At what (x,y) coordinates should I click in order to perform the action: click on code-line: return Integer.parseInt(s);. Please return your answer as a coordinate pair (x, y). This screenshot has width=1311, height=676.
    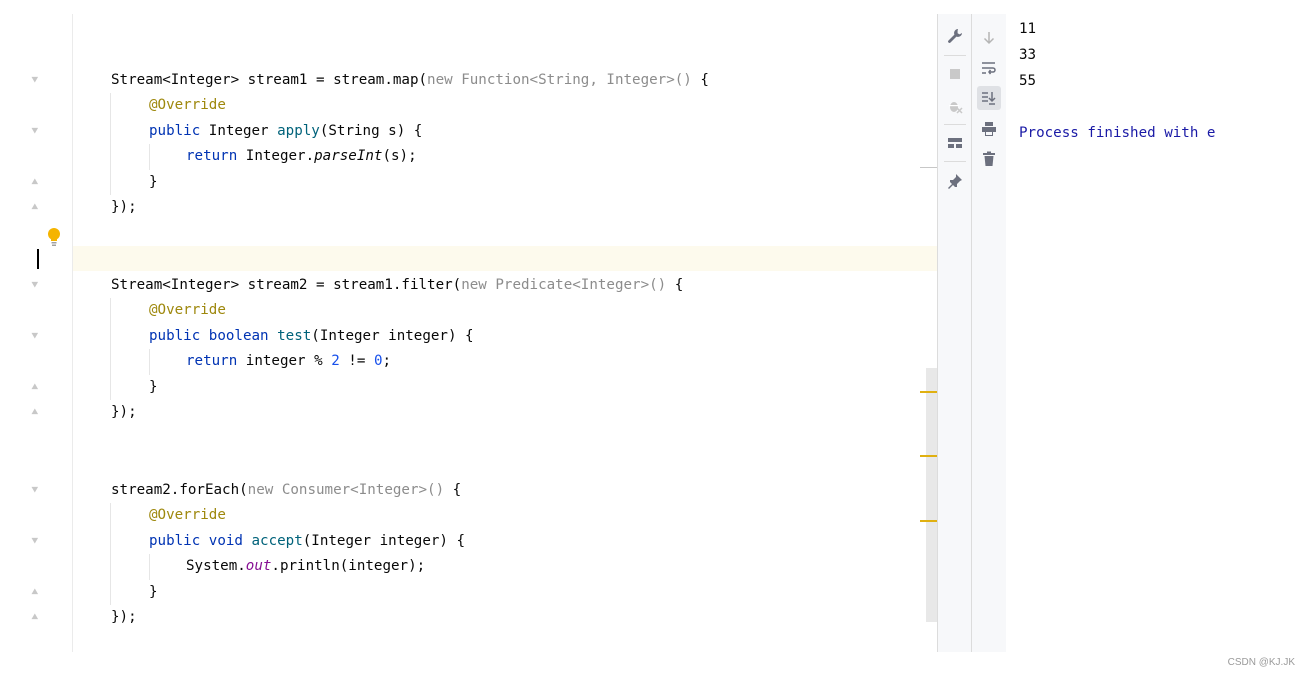
    Looking at the image, I should click on (301, 156).